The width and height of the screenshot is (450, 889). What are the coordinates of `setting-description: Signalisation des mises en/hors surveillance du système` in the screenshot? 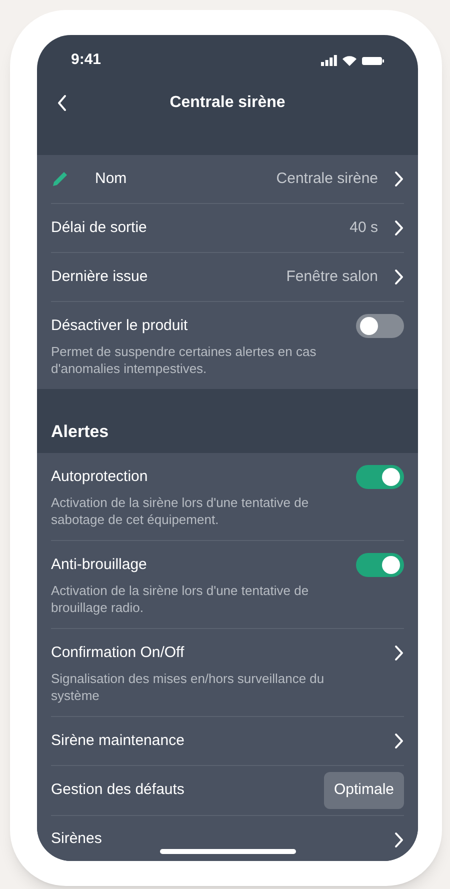 It's located at (188, 687).